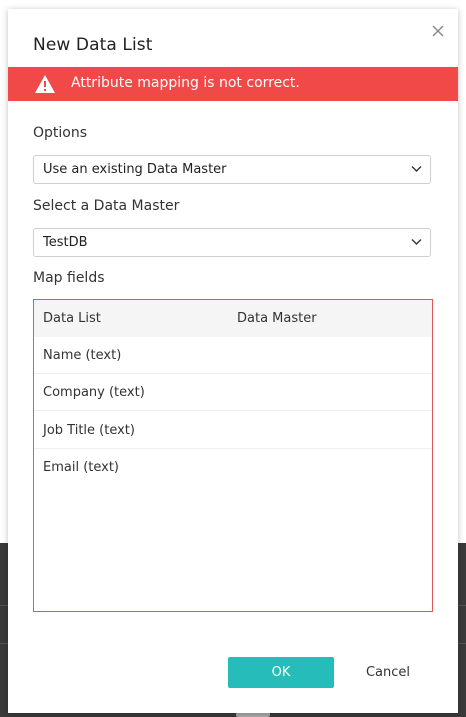 Image resolution: width=466 pixels, height=717 pixels. Describe the element at coordinates (94, 392) in the screenshot. I see `data-list-field: Company (text)` at that location.